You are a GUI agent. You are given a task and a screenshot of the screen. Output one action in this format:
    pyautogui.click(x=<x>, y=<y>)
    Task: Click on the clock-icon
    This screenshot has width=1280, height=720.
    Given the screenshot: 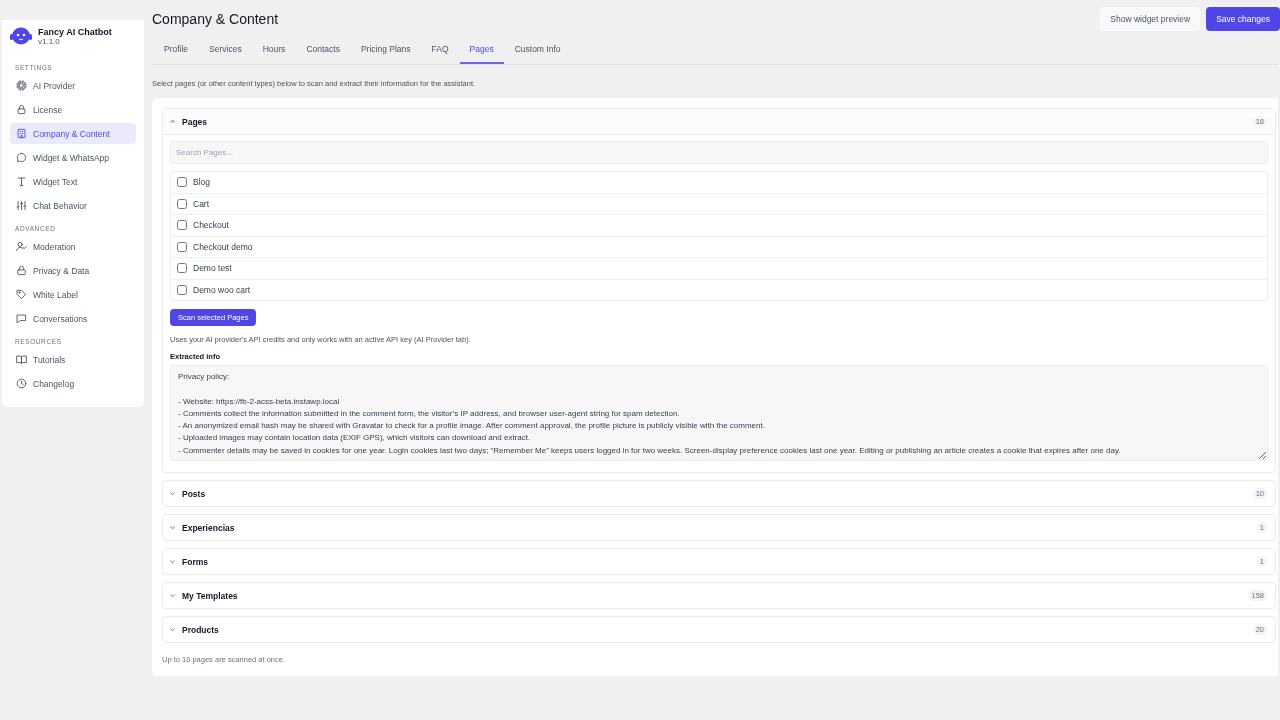 What is the action you would take?
    pyautogui.click(x=21, y=383)
    